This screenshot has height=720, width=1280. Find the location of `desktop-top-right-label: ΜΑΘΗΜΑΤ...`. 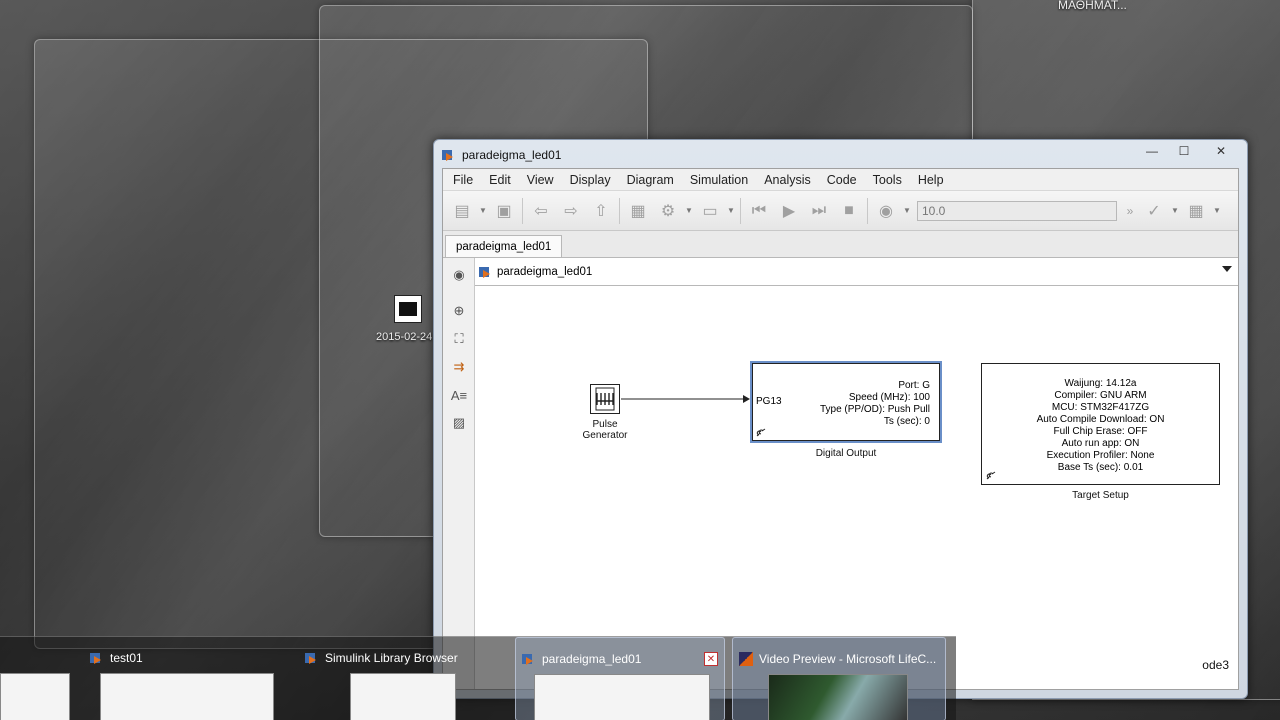

desktop-top-right-label: ΜΑΘΗΜΑΤ... is located at coordinates (1092, 6).